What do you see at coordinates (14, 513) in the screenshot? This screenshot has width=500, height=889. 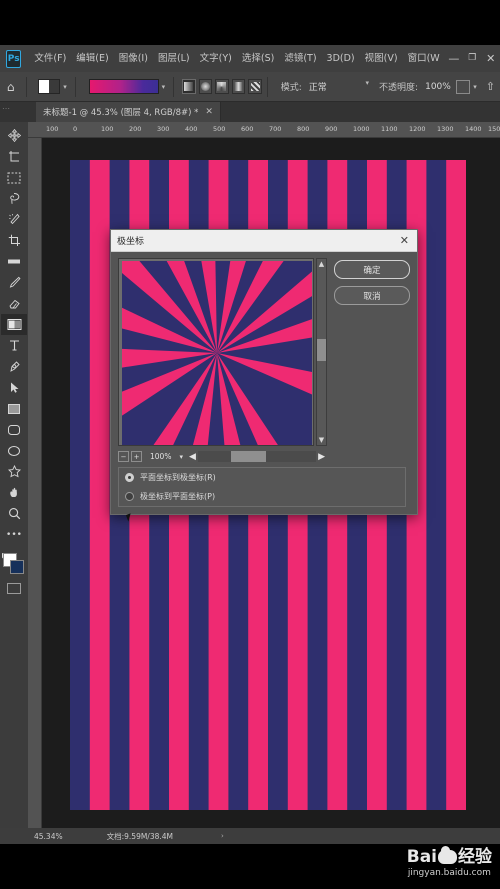 I see `zoom-tool` at bounding box center [14, 513].